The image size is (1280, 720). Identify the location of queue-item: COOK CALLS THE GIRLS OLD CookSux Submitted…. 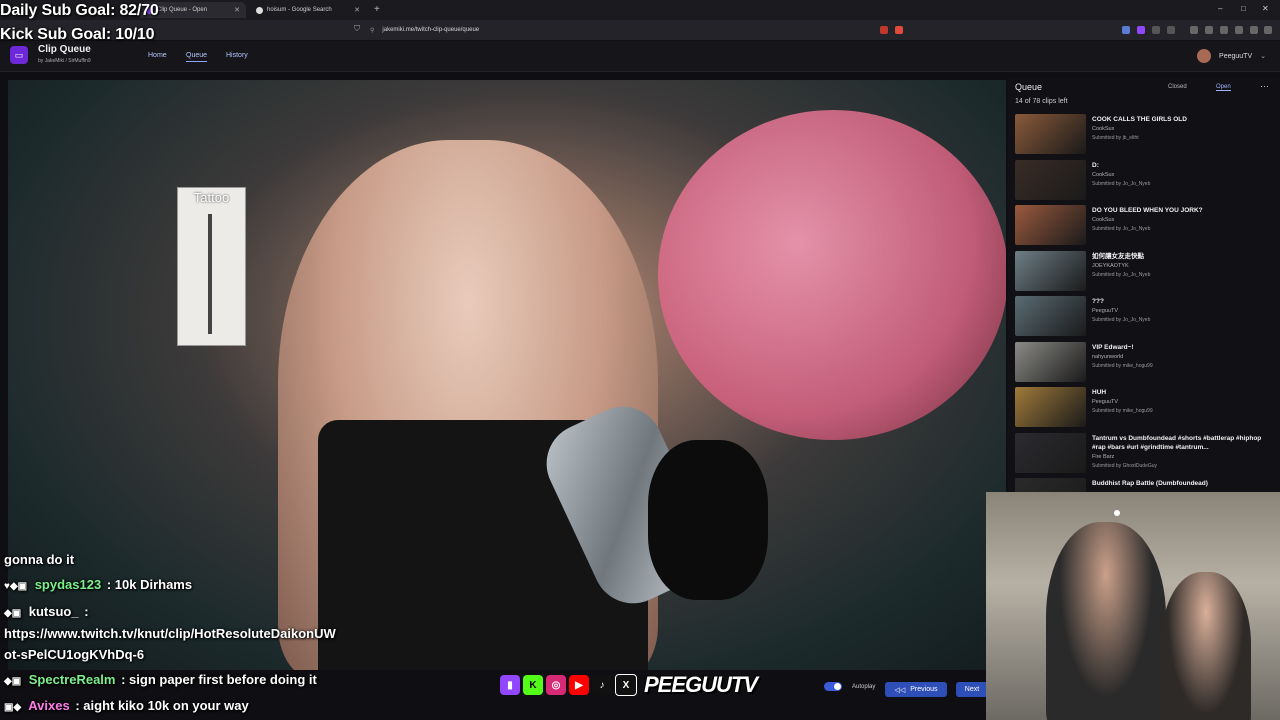
(1145, 135).